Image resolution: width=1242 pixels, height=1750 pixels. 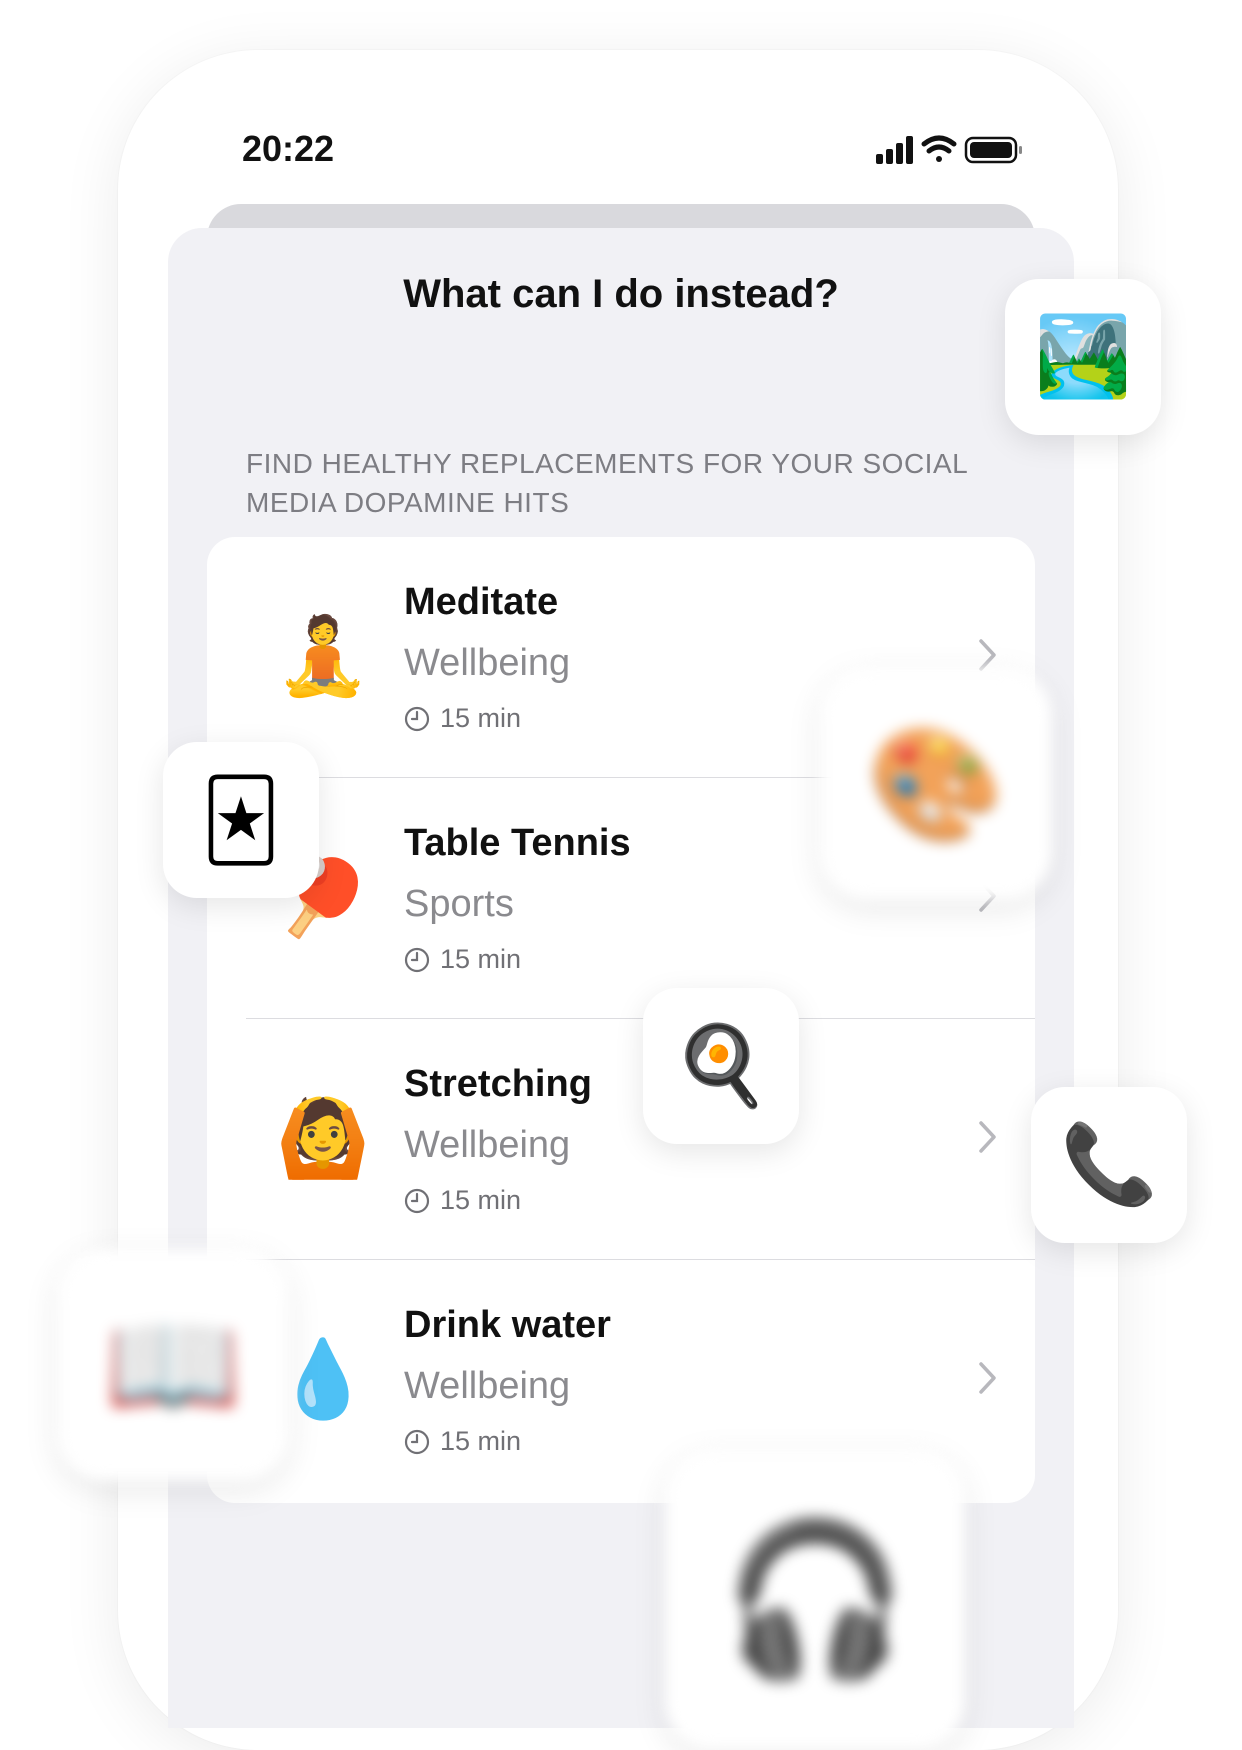 I want to click on joker-card-icon: 🃏, so click(x=241, y=819).